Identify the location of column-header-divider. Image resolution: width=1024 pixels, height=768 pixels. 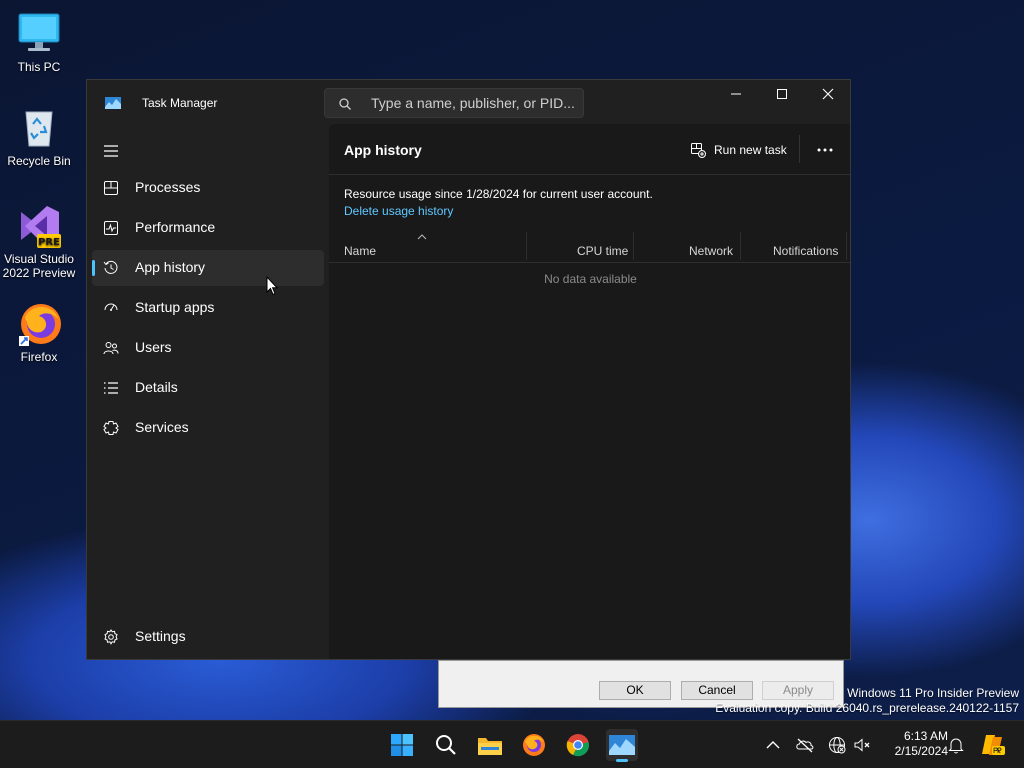
(589, 262).